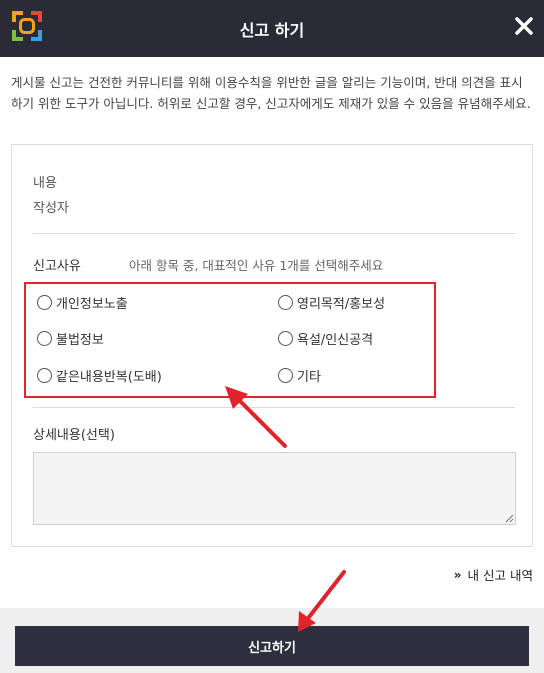 Image resolution: width=544 pixels, height=673 pixels. I want to click on double-chevron-right-icon: », so click(457, 574).